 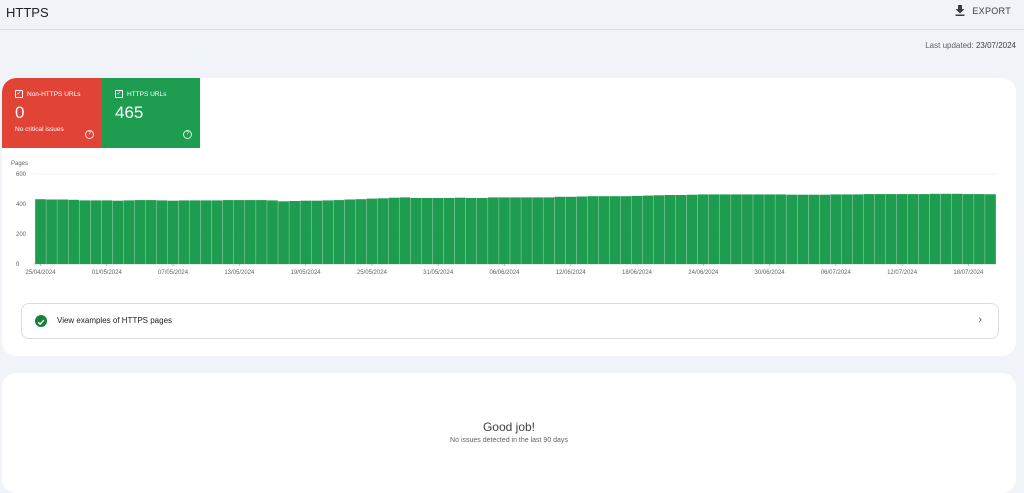 I want to click on x-tick-label: 18/06/2024, so click(x=637, y=273).